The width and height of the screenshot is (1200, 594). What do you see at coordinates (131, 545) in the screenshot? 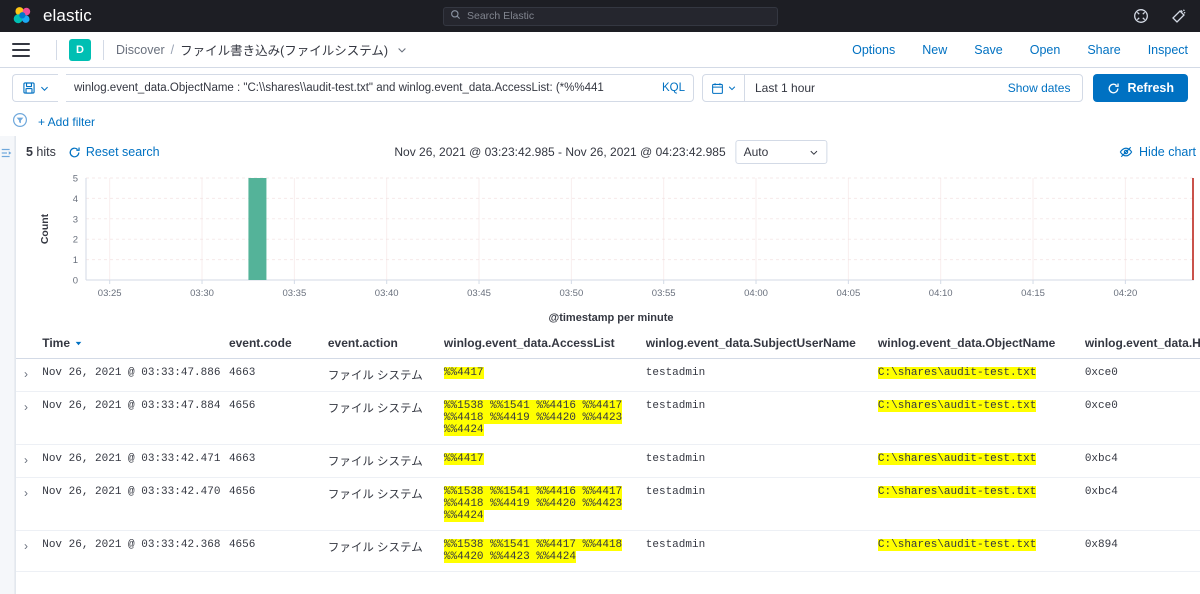
I see `cell-time-text: Nov 26, 2021 @ 03:33:42.368` at bounding box center [131, 545].